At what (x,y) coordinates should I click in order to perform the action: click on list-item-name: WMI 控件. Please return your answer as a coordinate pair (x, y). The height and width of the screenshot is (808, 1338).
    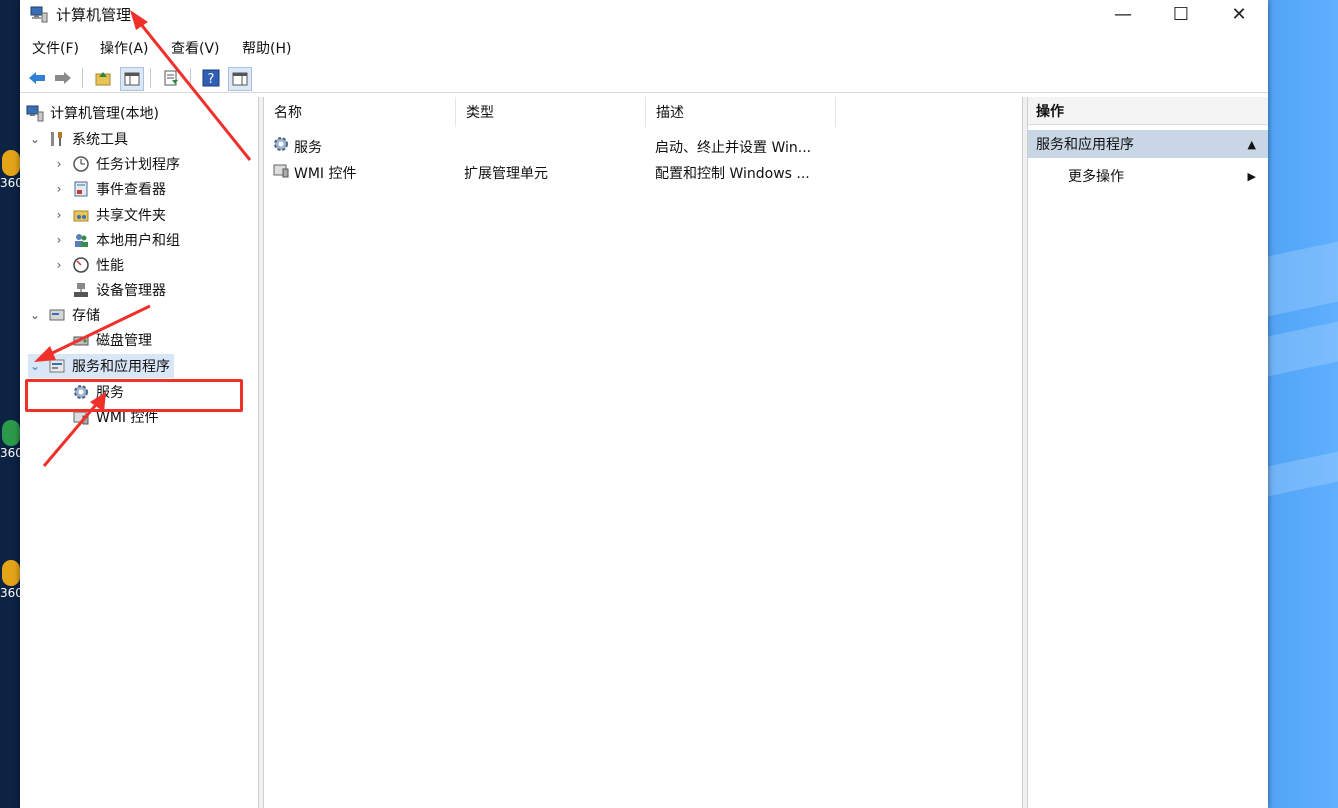
    Looking at the image, I should click on (325, 174).